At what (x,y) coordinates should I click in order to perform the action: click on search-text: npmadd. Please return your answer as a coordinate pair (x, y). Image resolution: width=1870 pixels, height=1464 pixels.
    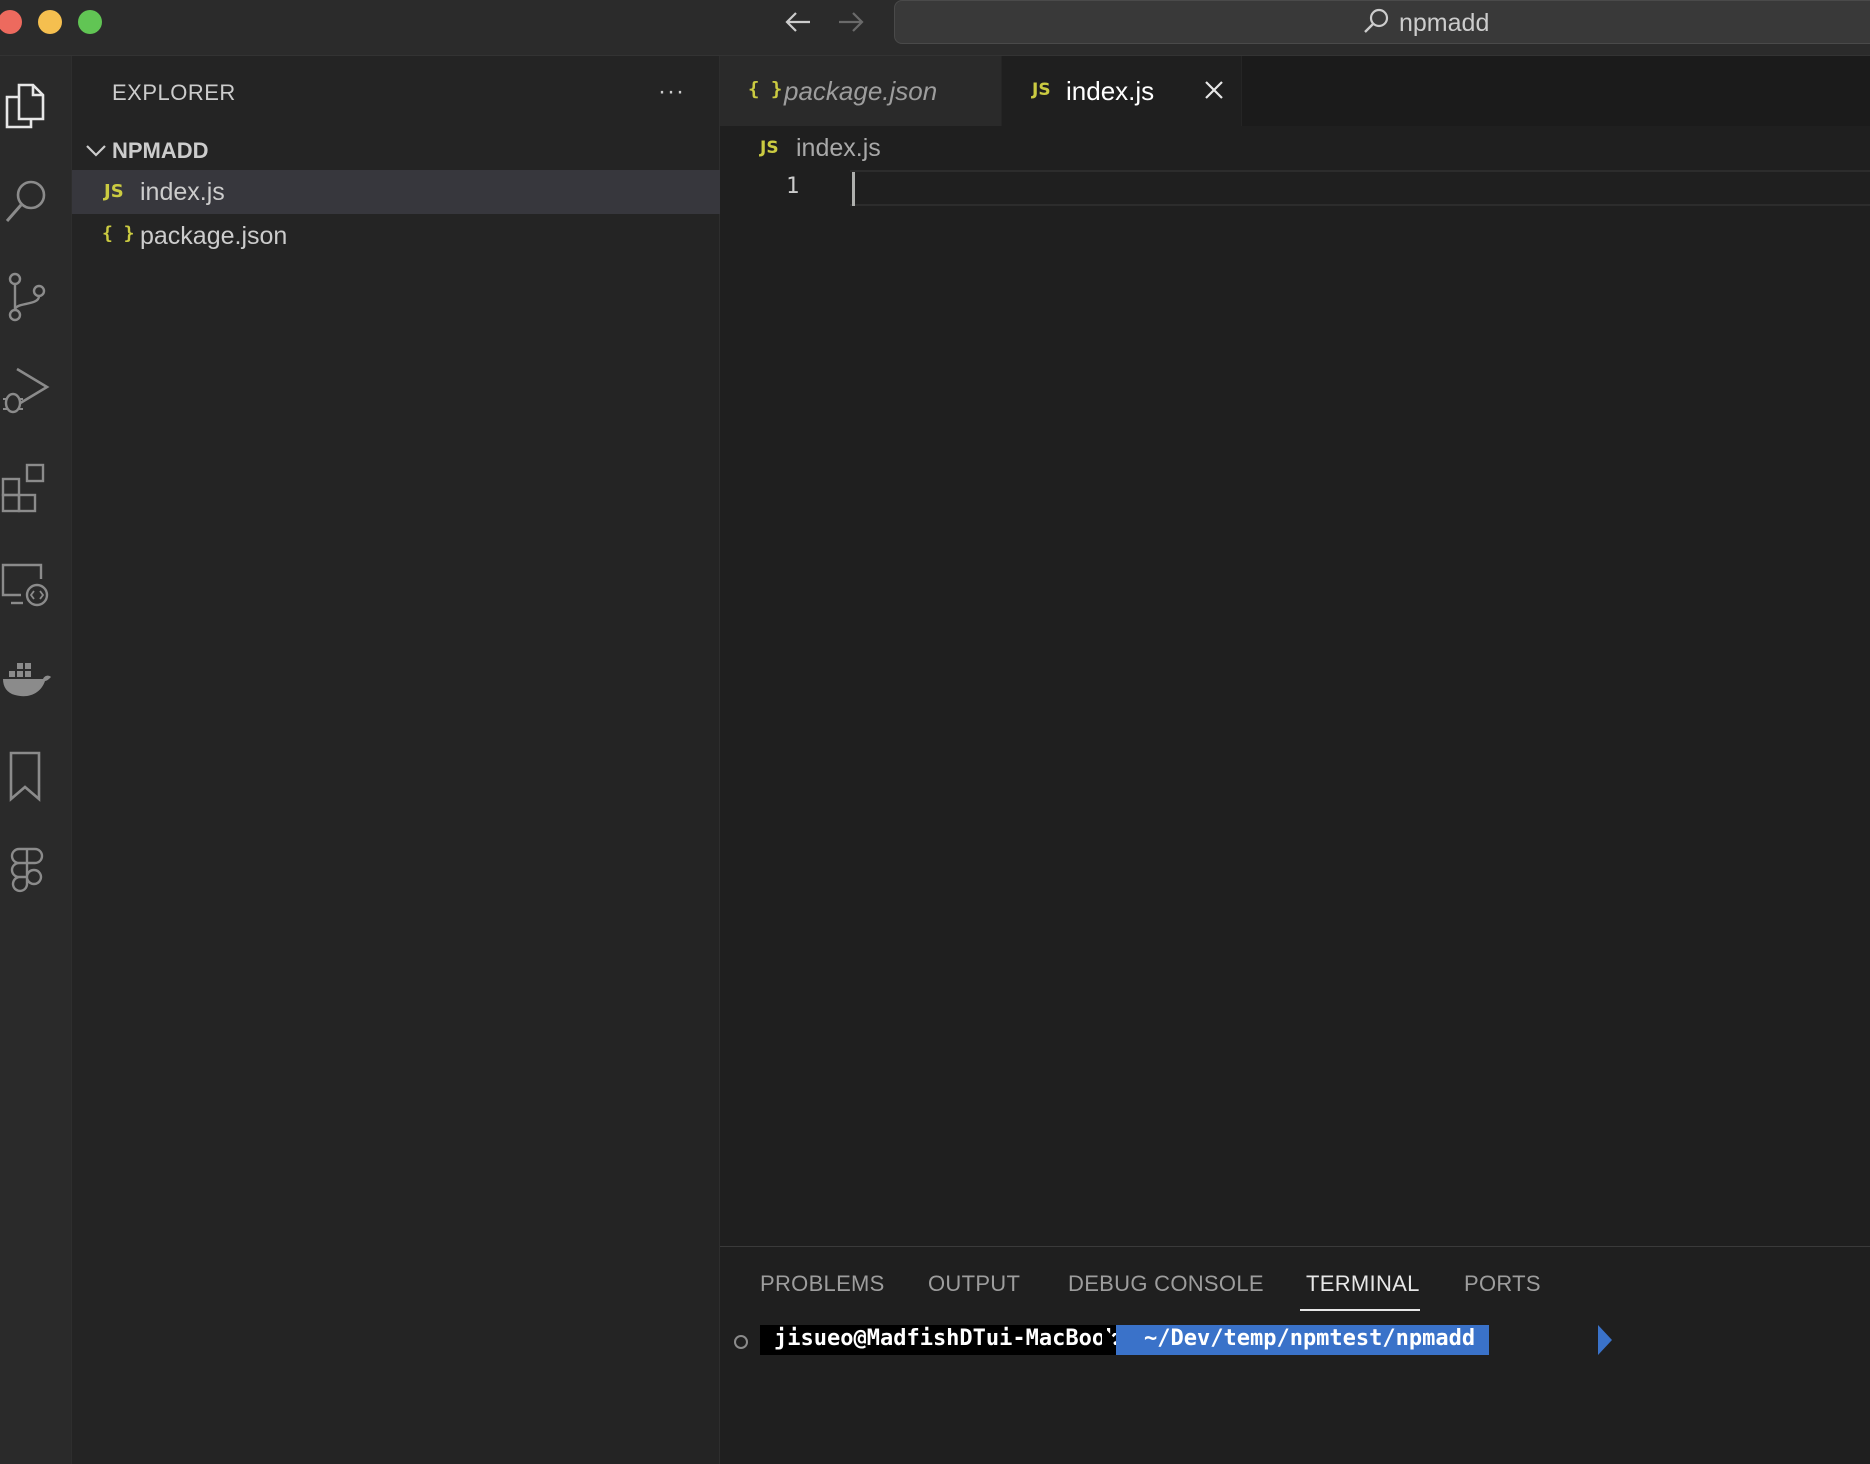
    Looking at the image, I should click on (1444, 23).